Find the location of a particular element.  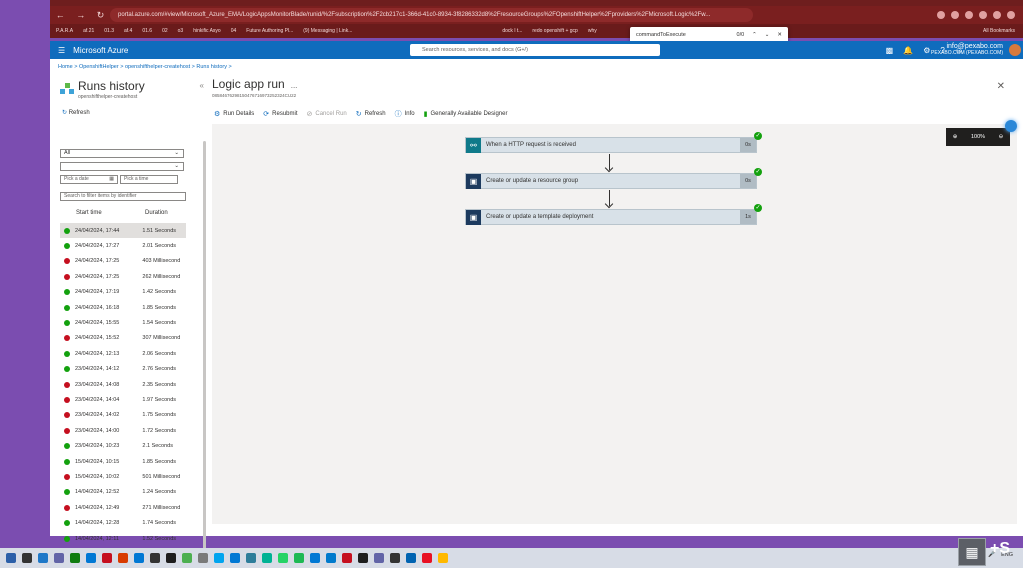

bookmark-item: af.4 is located at coordinates (128, 31).